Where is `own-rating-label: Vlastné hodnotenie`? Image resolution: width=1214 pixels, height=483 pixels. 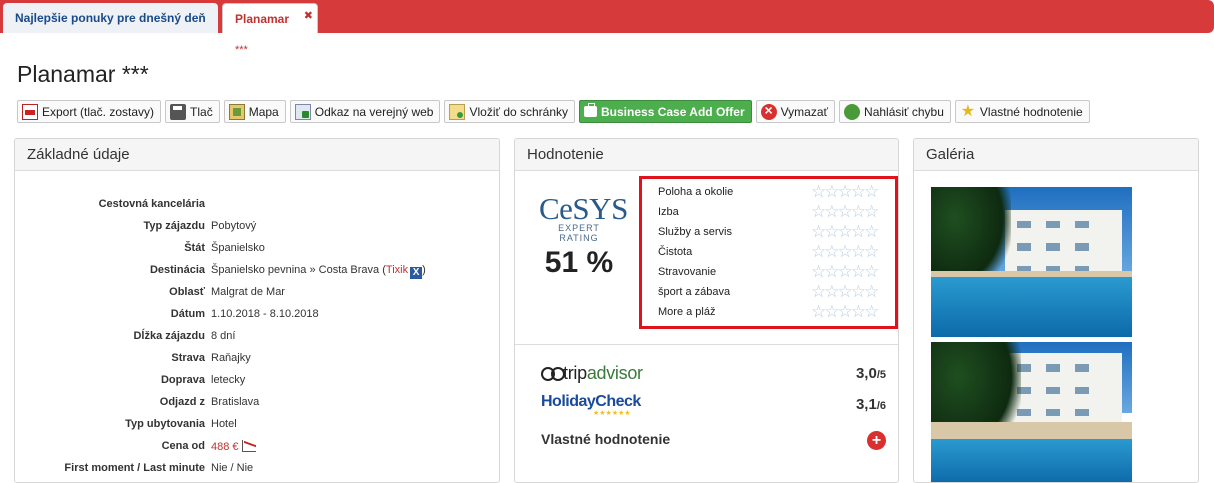
own-rating-label: Vlastné hodnotenie is located at coordinates (606, 439).